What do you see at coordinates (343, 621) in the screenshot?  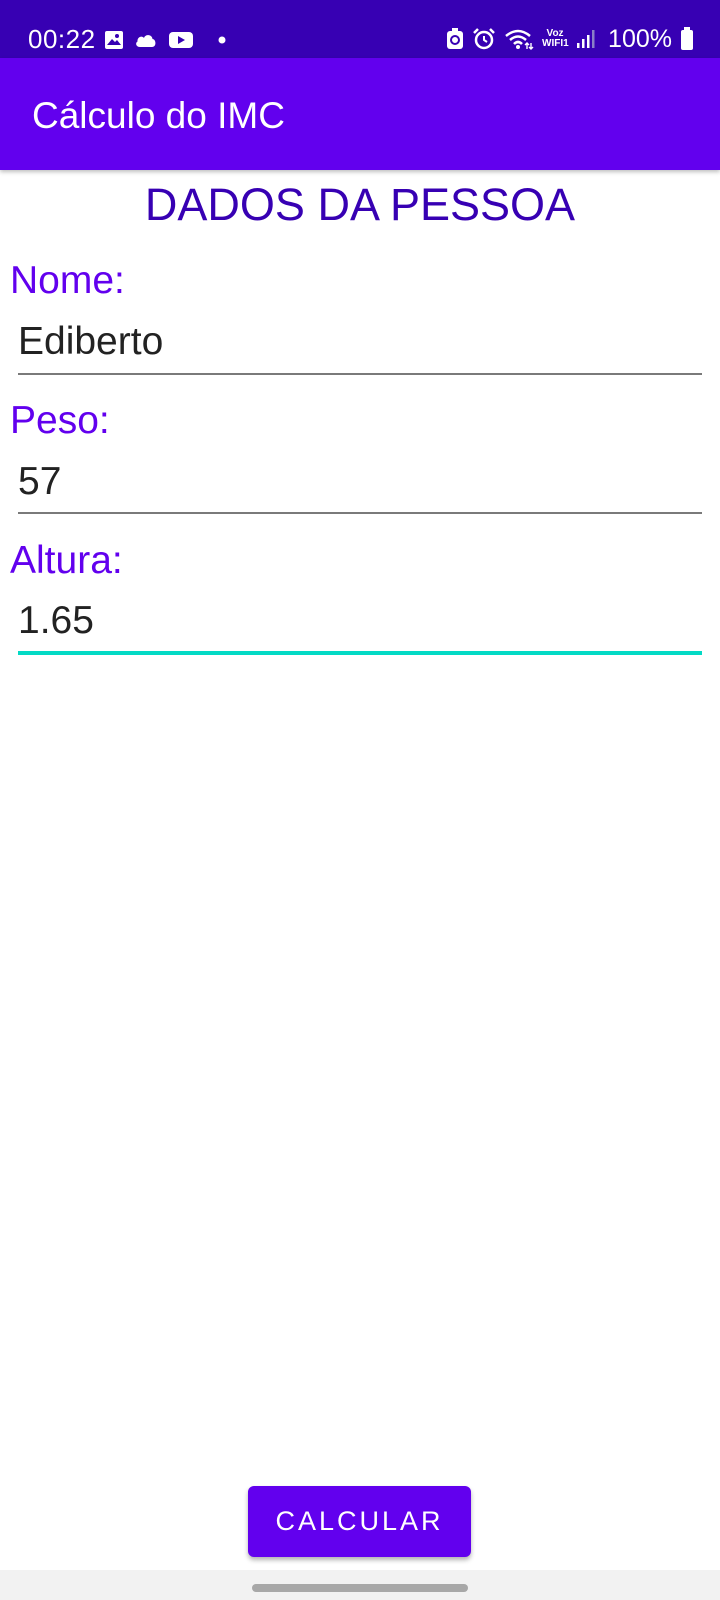 I see `height-input: 1.65` at bounding box center [343, 621].